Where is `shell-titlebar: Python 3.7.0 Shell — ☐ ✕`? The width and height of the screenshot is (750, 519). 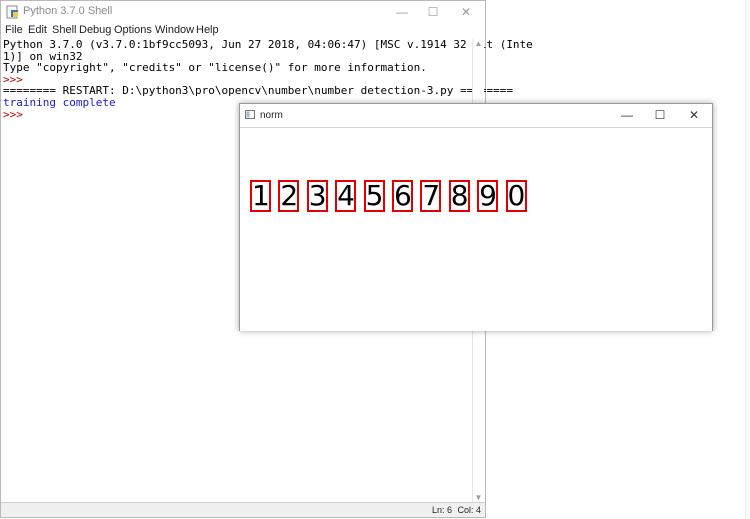
shell-titlebar: Python 3.7.0 Shell — ☐ ✕ is located at coordinates (243, 12).